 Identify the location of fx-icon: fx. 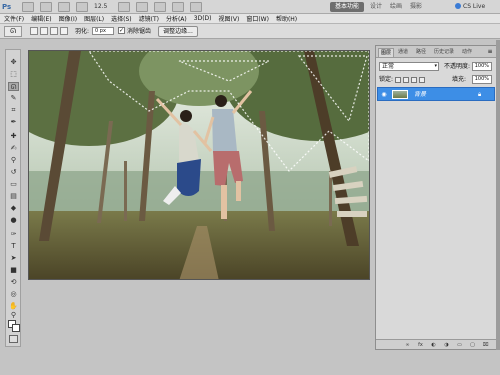
(420, 345).